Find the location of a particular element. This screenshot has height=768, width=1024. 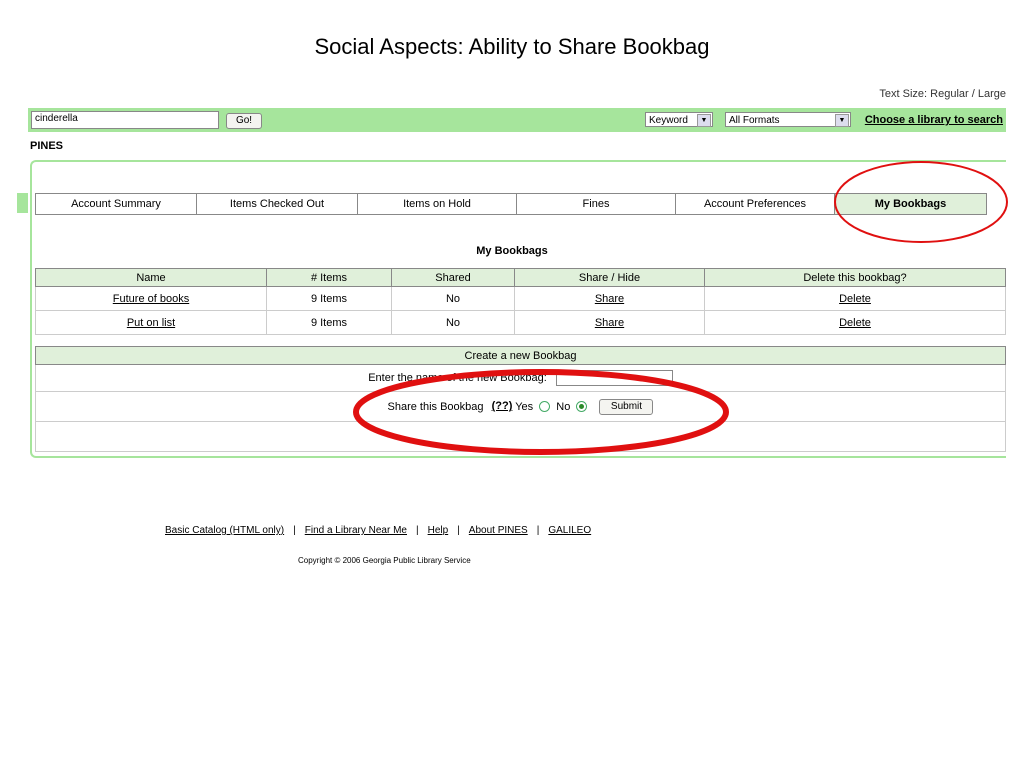

go-button: Go! is located at coordinates (244, 121).